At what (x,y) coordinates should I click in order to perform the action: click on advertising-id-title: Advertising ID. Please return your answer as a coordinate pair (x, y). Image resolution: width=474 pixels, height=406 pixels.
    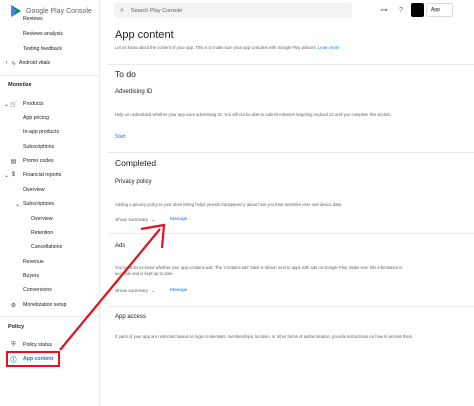
    Looking at the image, I should click on (134, 92).